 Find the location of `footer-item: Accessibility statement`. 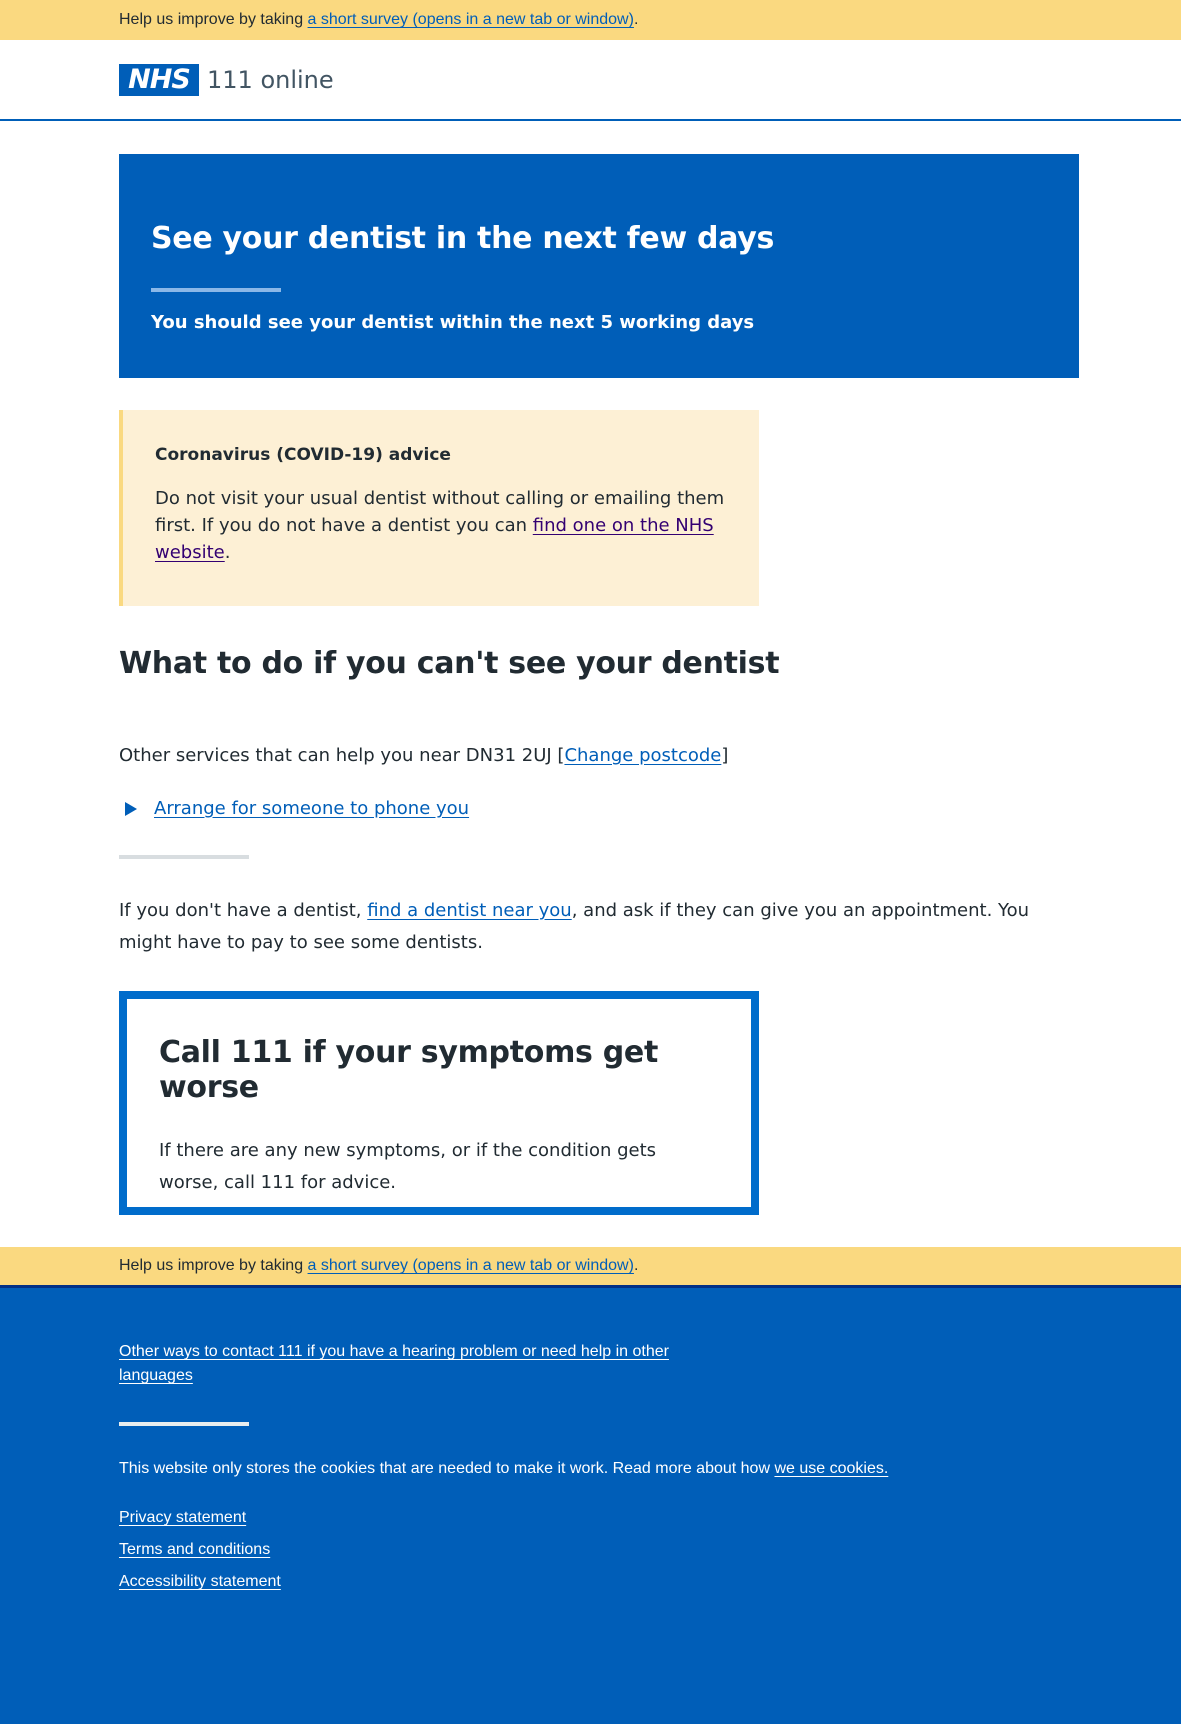

footer-item: Accessibility statement is located at coordinates (590, 1585).